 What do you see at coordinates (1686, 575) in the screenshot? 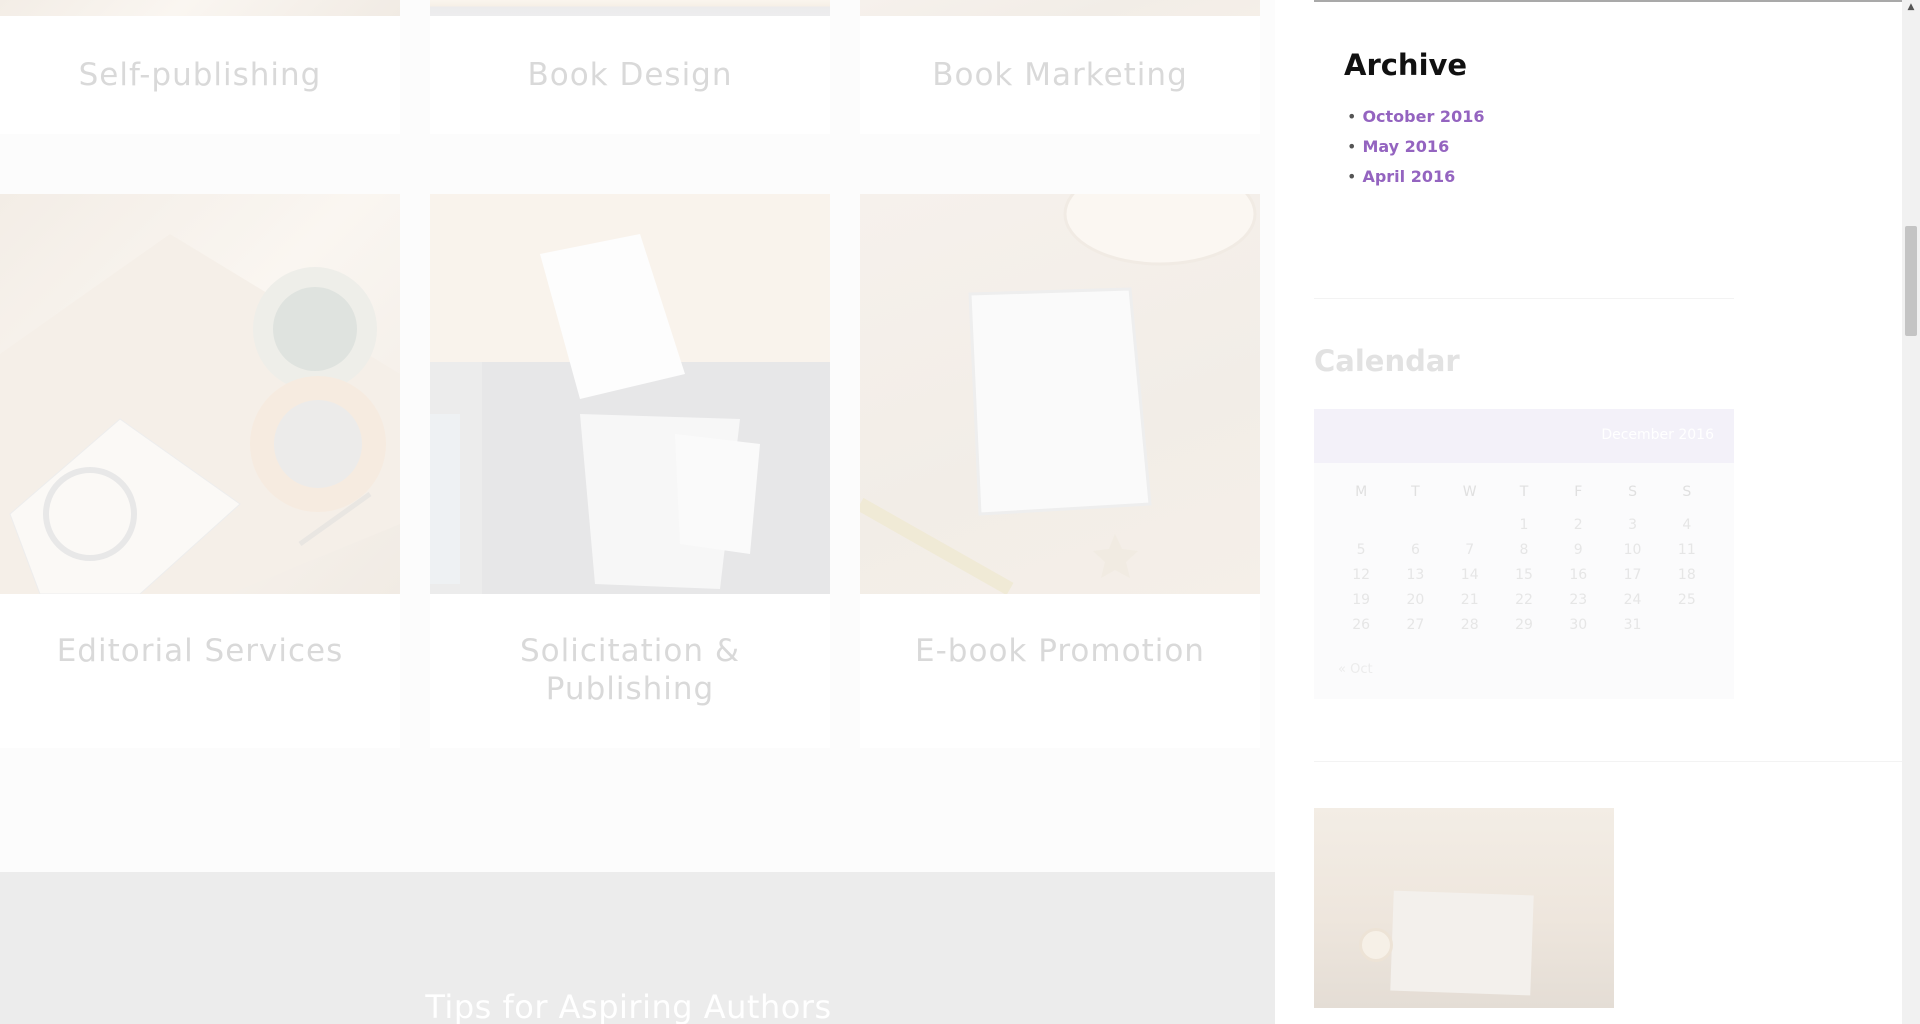
I see `calendar-day: 18` at bounding box center [1686, 575].